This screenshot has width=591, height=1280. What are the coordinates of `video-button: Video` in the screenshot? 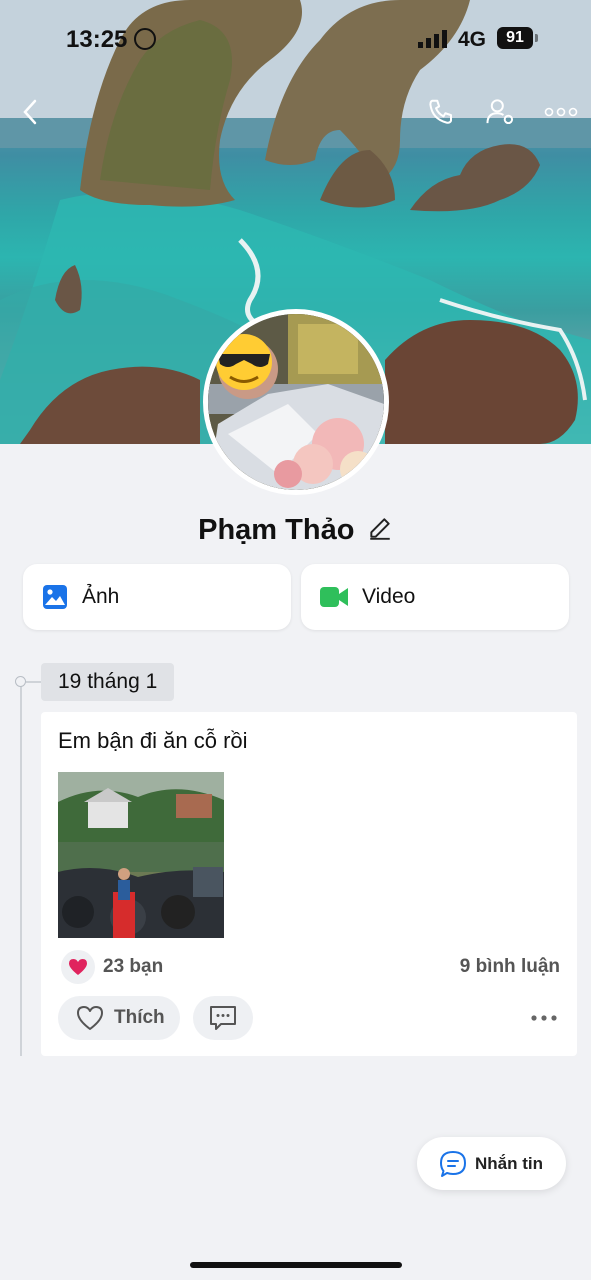 It's located at (435, 597).